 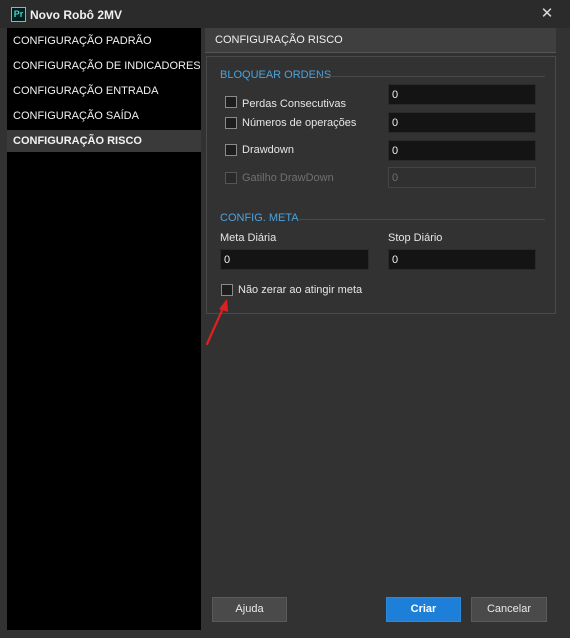 I want to click on nao-zerar-label: Não zerar ao atingir meta, so click(x=300, y=290).